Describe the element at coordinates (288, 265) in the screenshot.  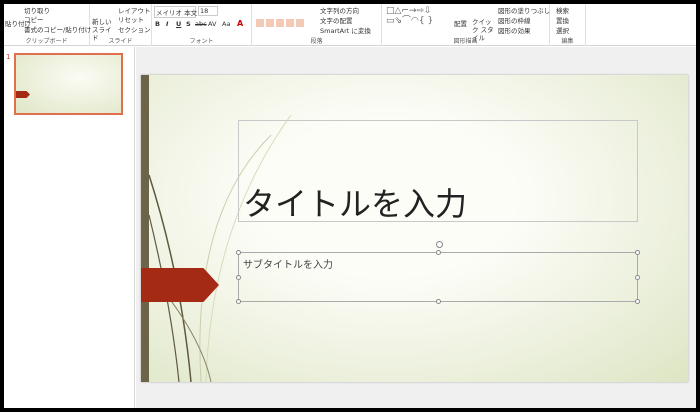
I see `subtitle-text: サブタイトルを入力` at that location.